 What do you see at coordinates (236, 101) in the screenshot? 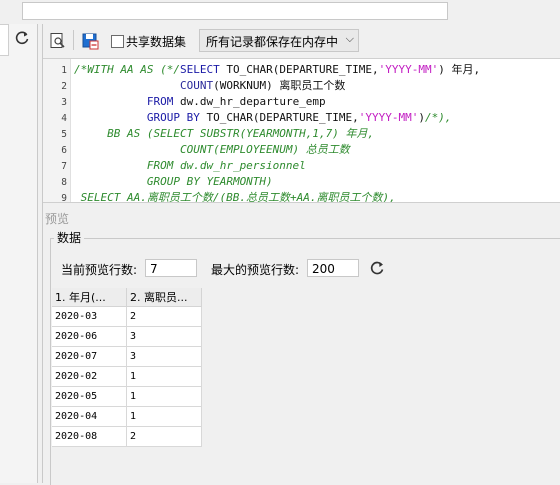
I see `code-line: FROM dw.dw_hr_departure_emp` at bounding box center [236, 101].